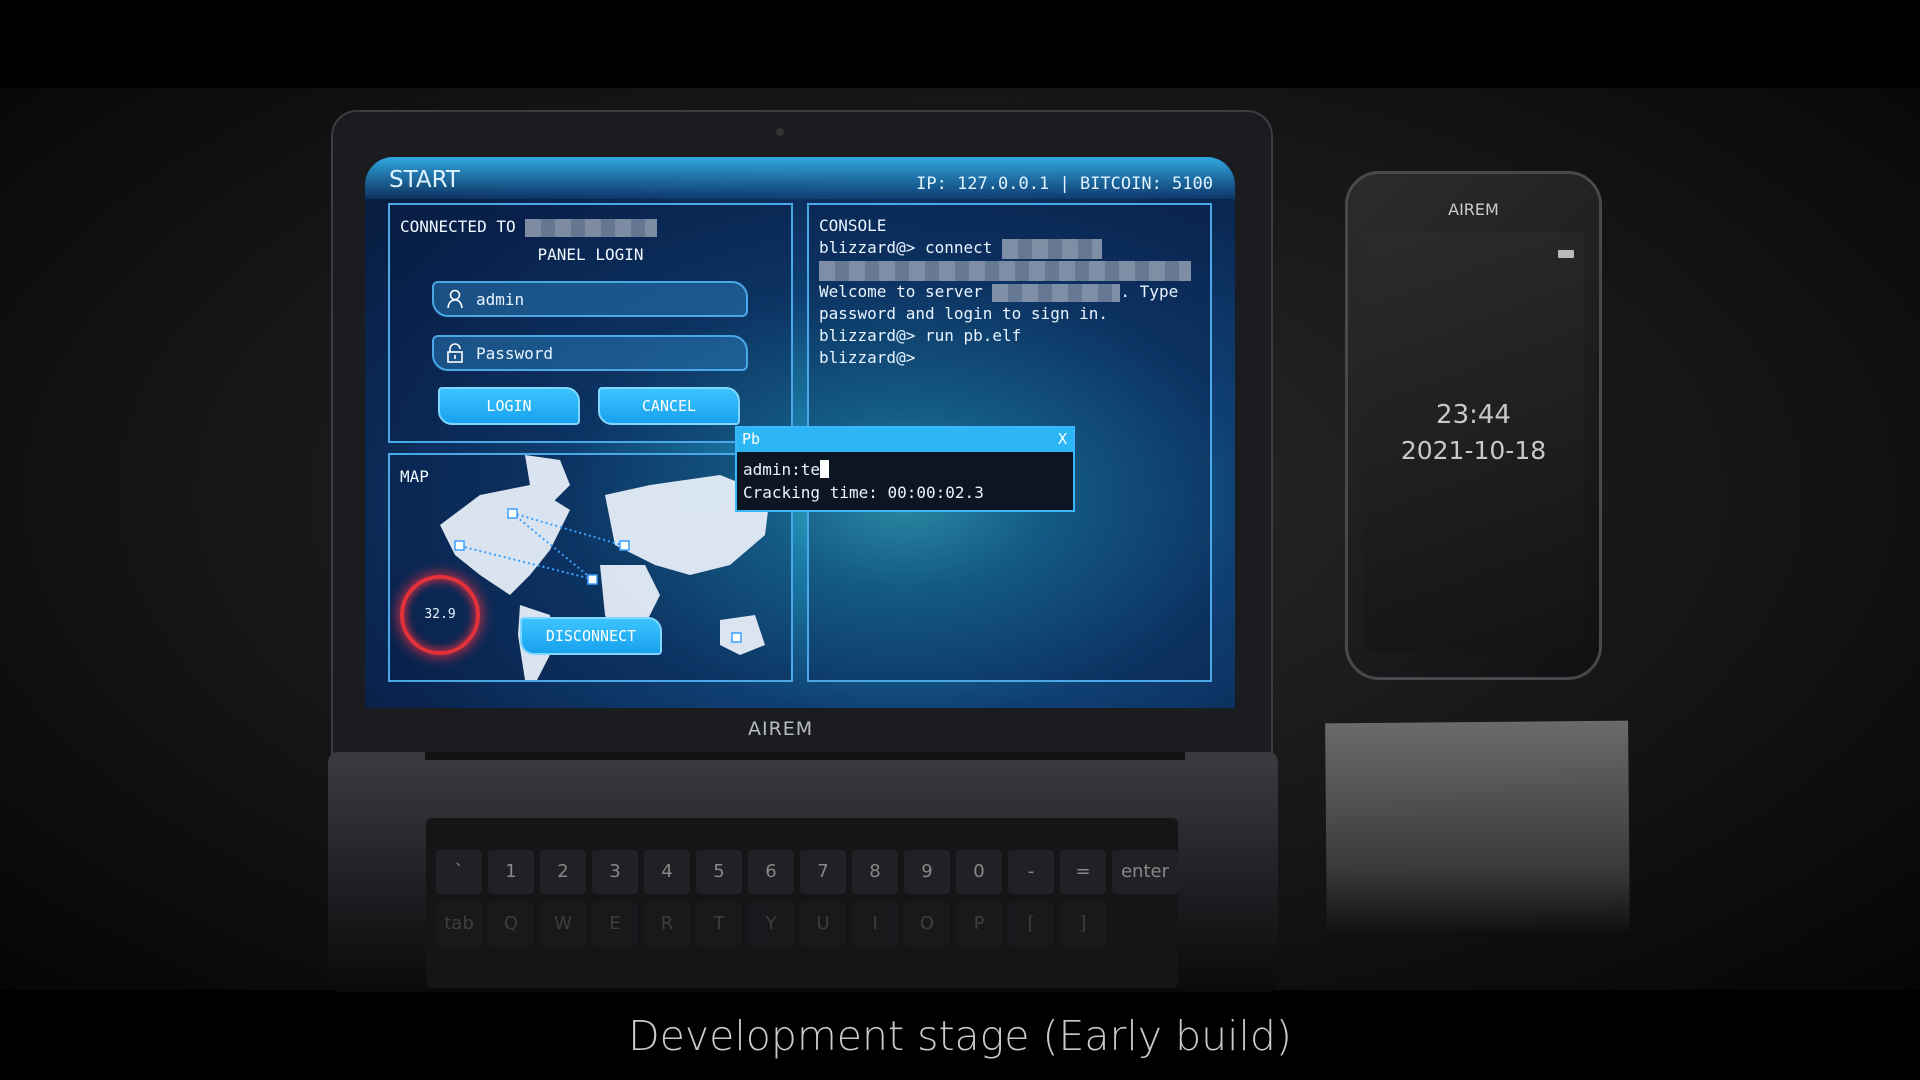 The width and height of the screenshot is (1920, 1080). What do you see at coordinates (1473, 415) in the screenshot?
I see `phone-time: 23:44` at bounding box center [1473, 415].